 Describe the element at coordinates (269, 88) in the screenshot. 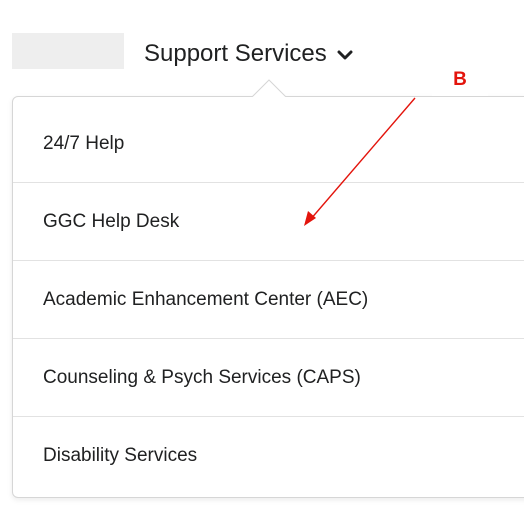

I see `dropdown-pointer` at that location.